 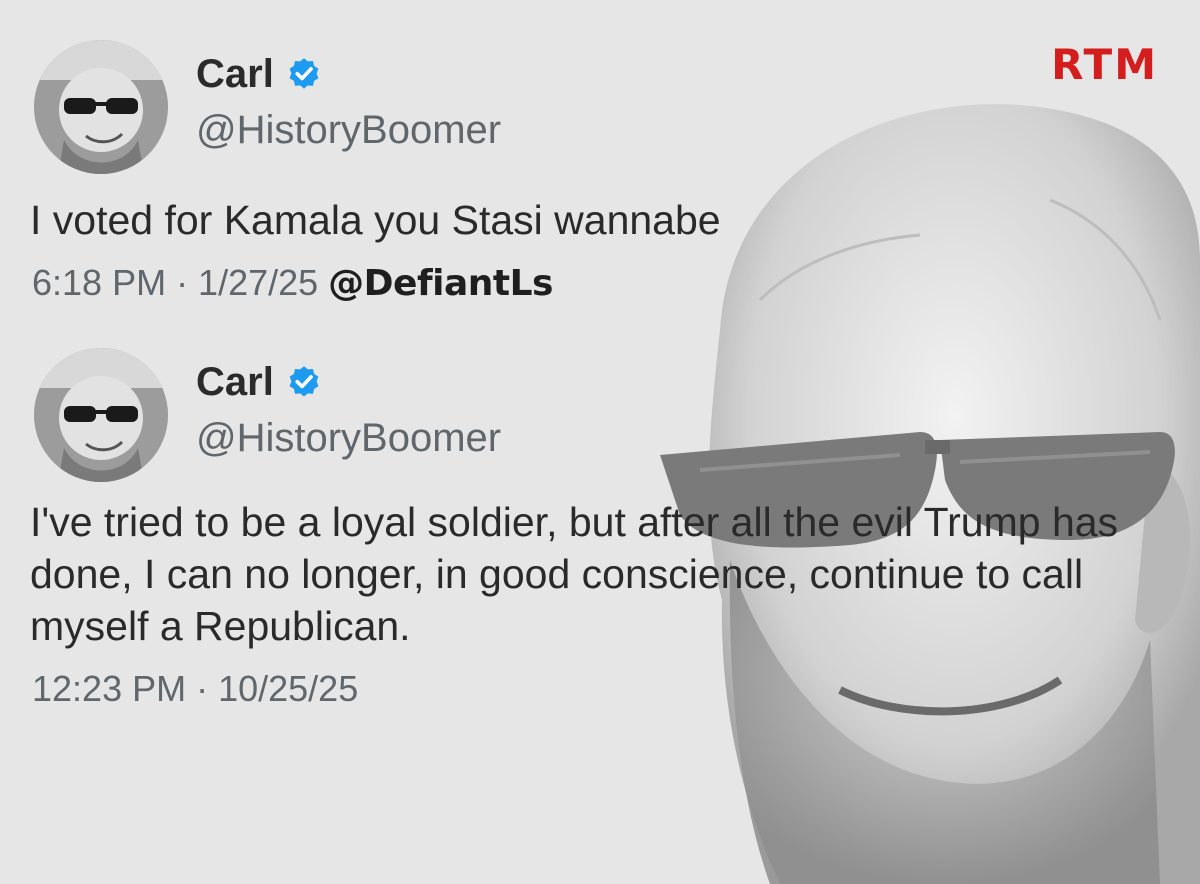 I want to click on rtm-watermark-logo: RTM, so click(x=1104, y=64).